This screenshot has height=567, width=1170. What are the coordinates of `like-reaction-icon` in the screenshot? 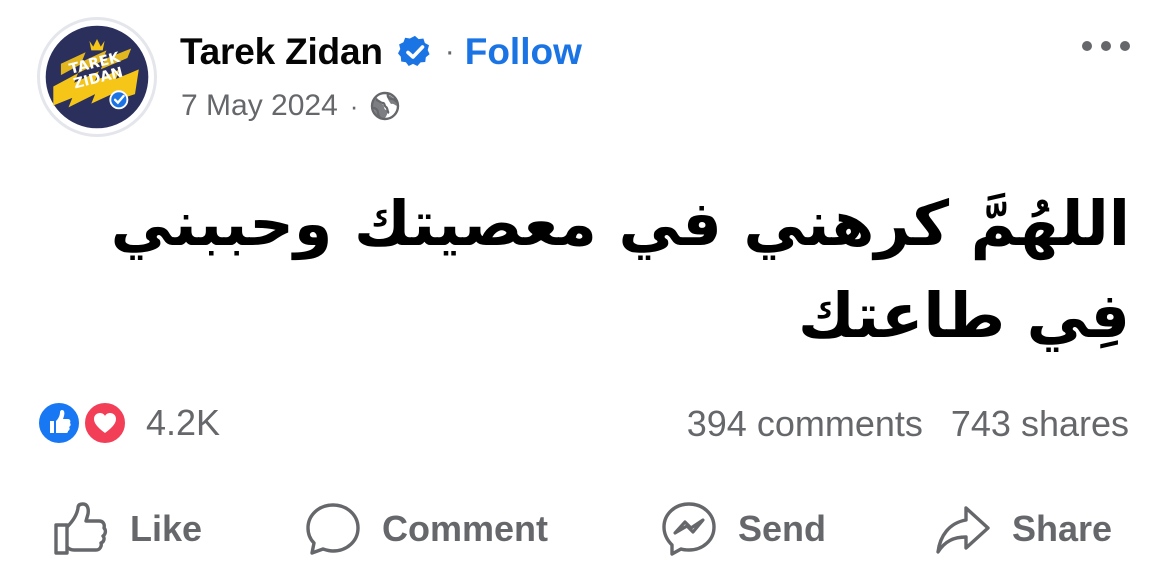 It's located at (59, 423).